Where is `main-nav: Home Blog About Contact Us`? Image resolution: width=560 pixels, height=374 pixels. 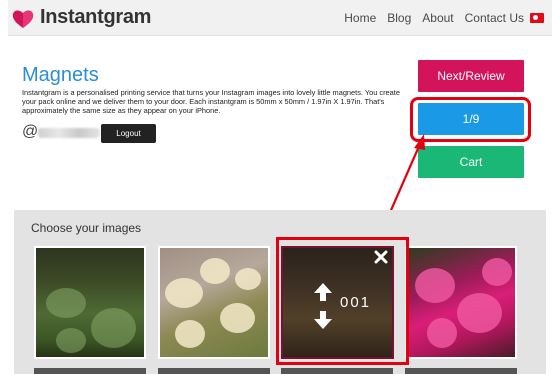 main-nav: Home Blog About Contact Us is located at coordinates (438, 18).